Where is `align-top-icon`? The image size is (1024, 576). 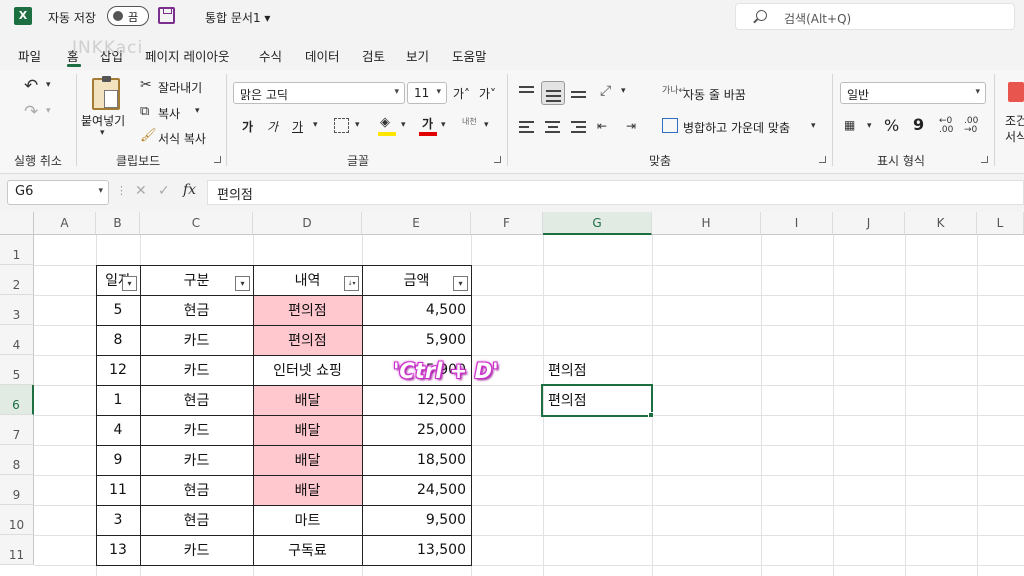
align-top-icon is located at coordinates (527, 92).